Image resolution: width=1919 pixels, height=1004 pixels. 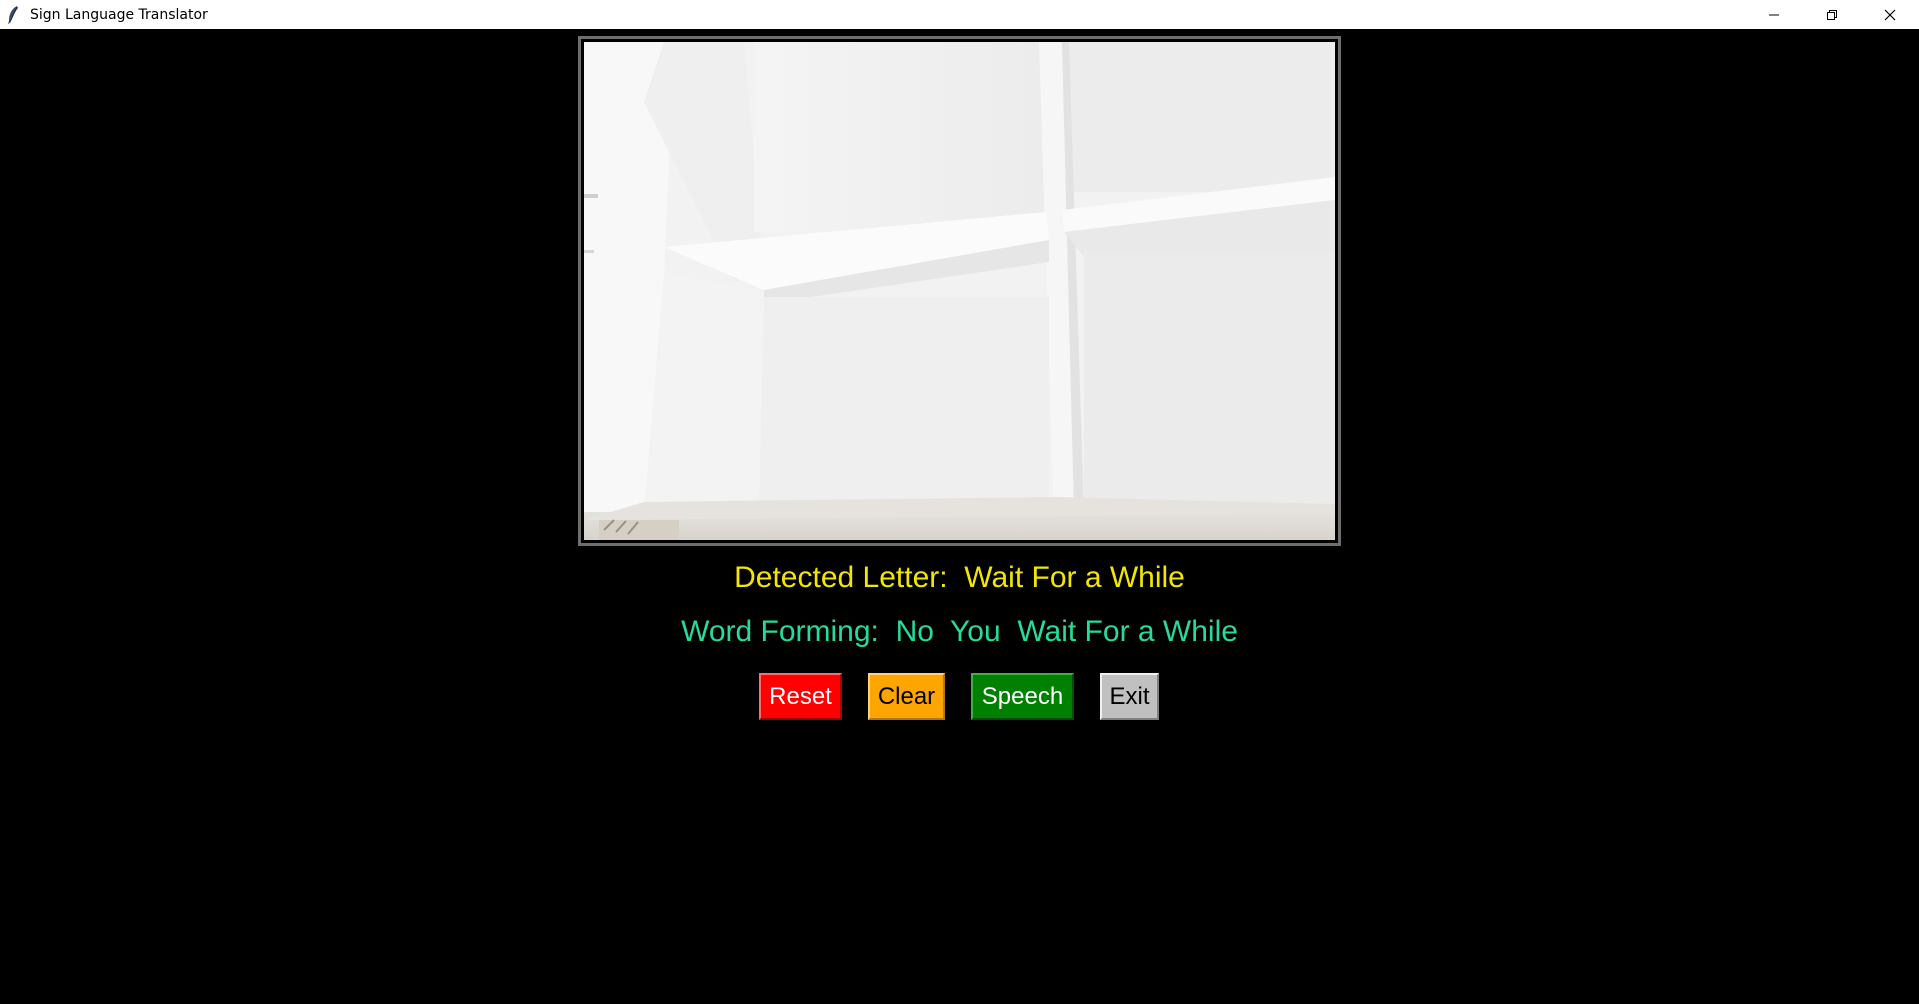 I want to click on close-icon, so click(x=1890, y=14).